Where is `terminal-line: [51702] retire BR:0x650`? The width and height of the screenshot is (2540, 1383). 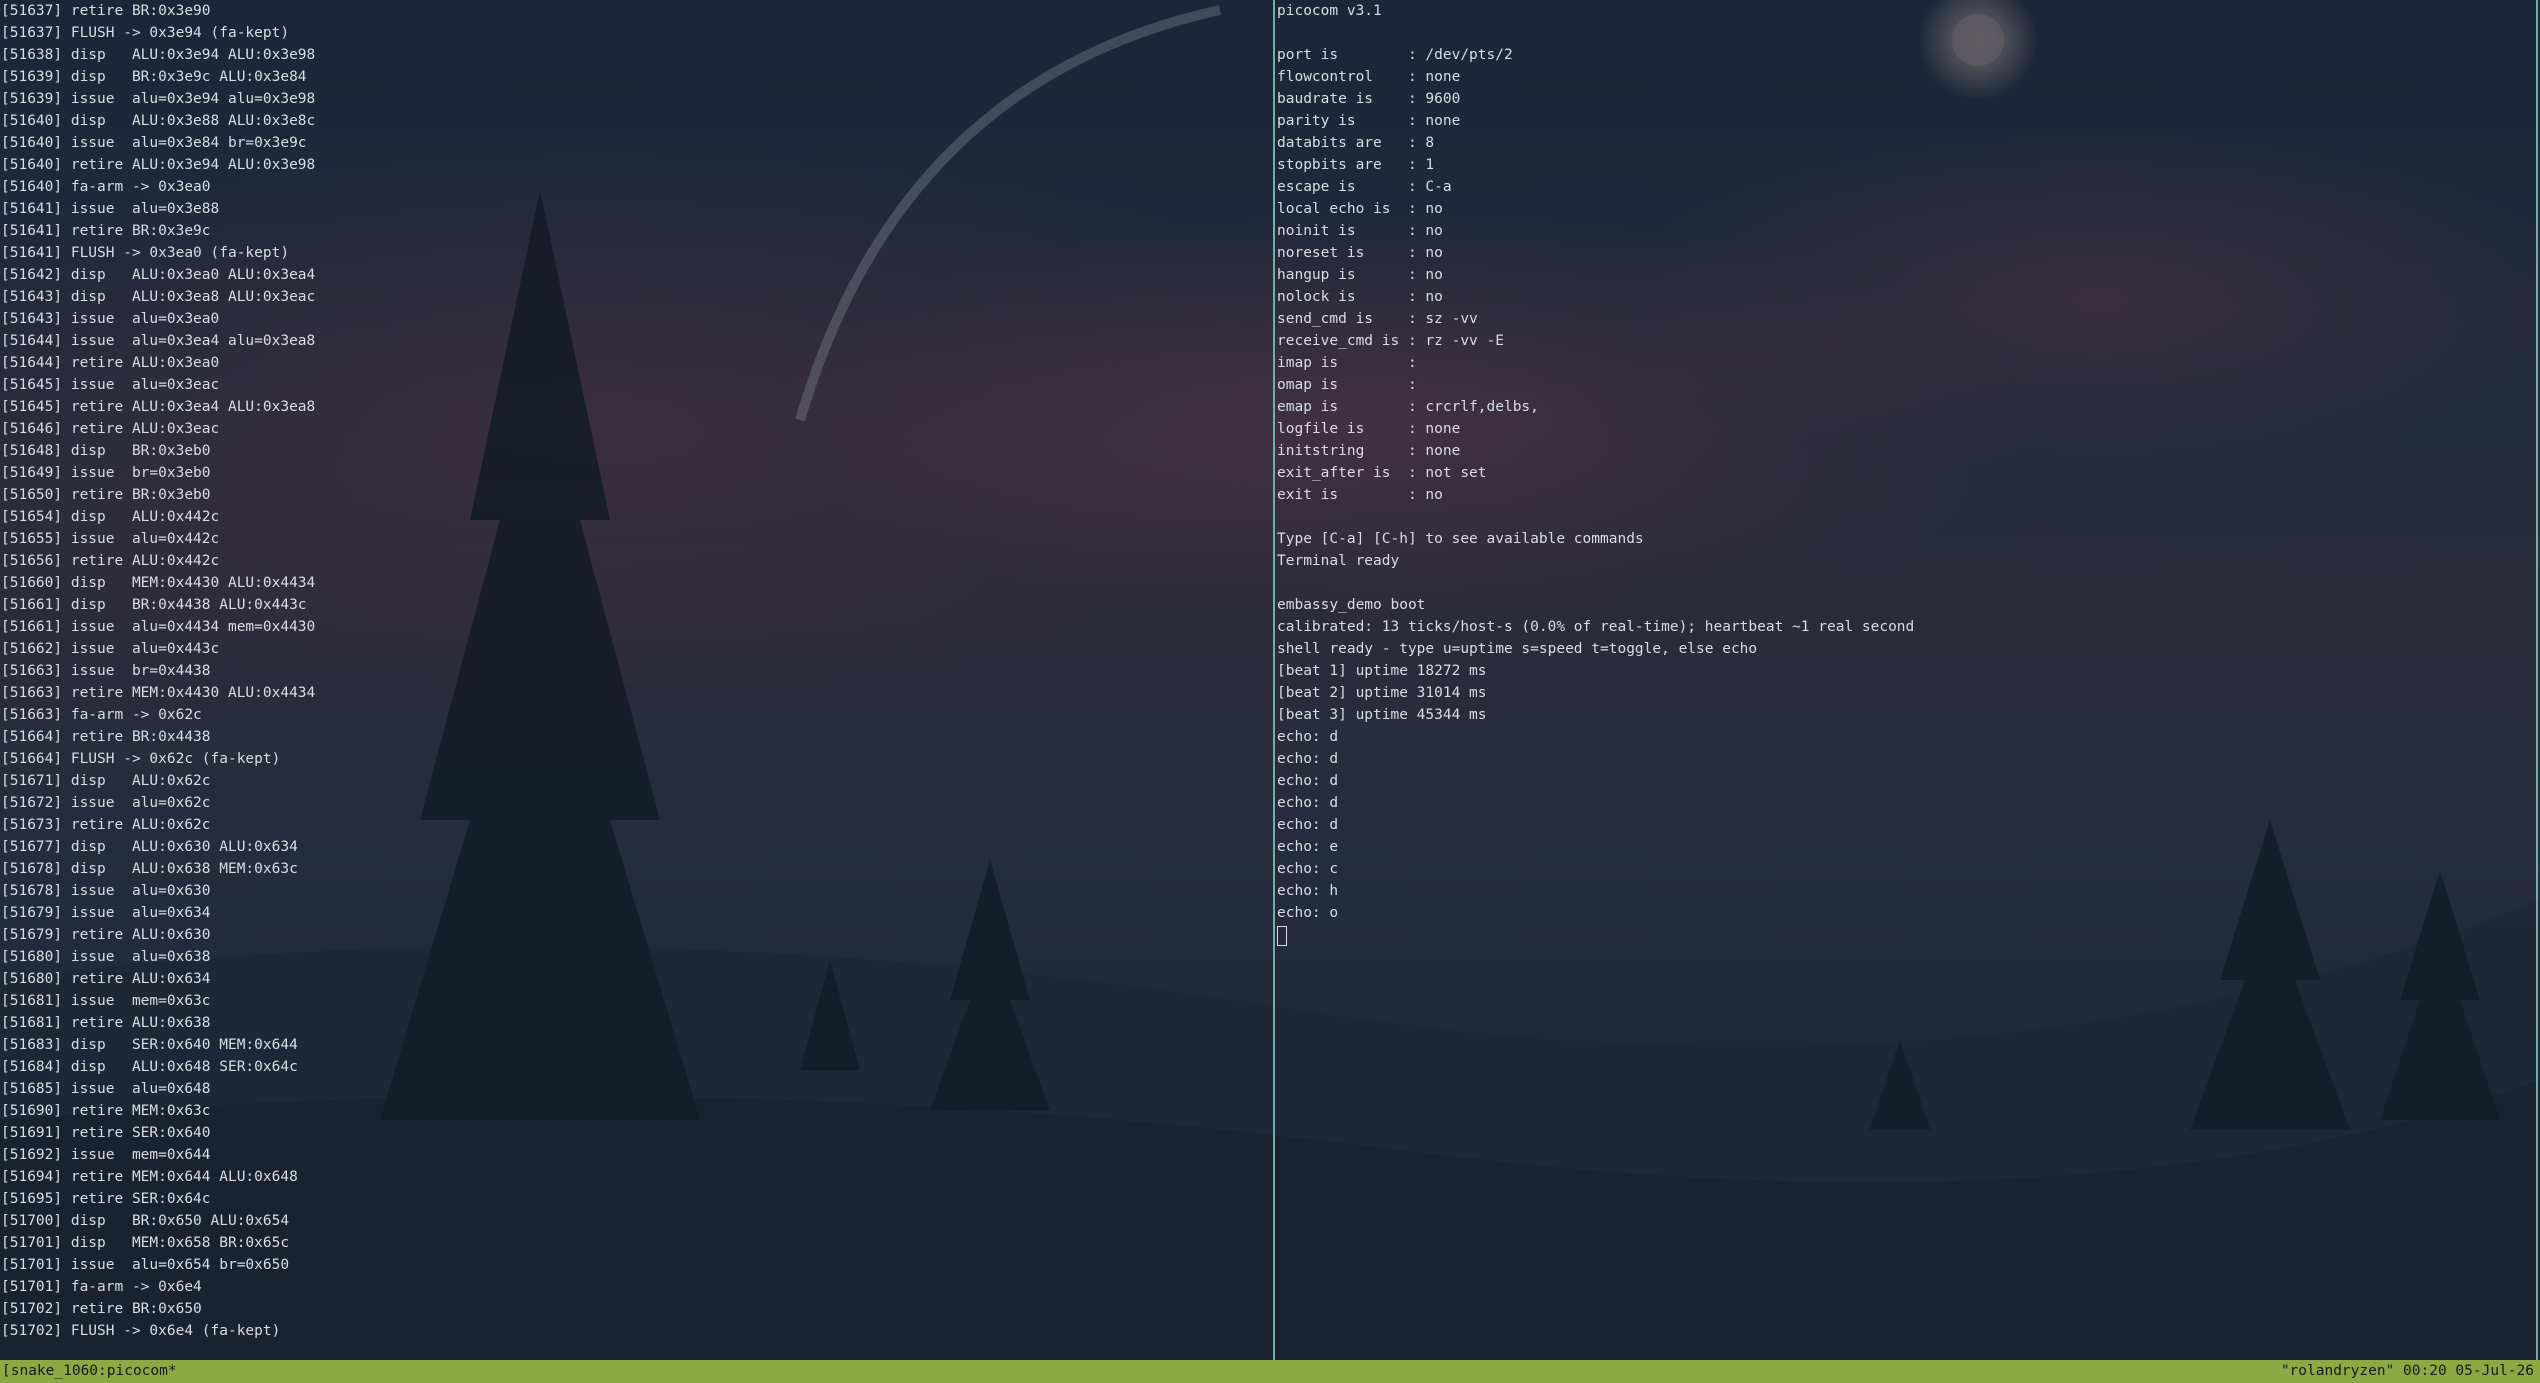 terminal-line: [51702] retire BR:0x650 is located at coordinates (101, 1309).